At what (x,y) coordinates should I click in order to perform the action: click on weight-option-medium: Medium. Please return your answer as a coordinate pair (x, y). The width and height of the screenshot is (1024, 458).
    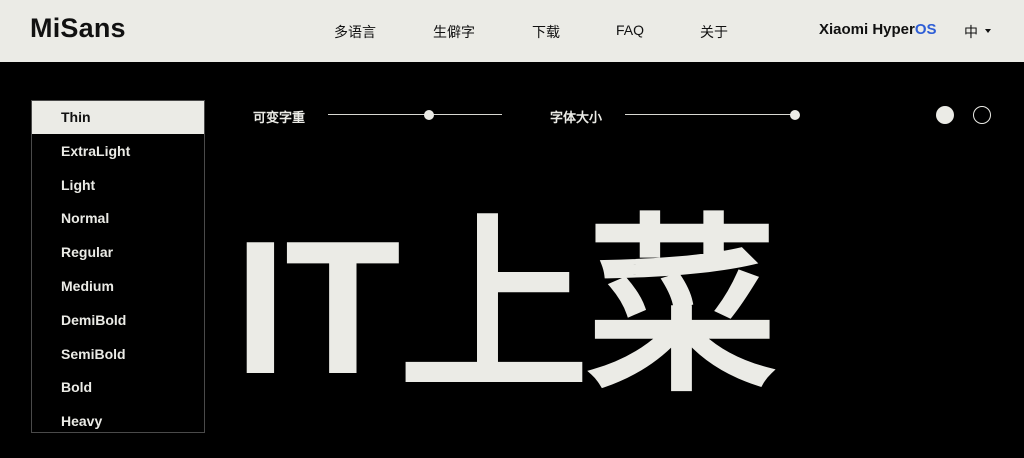
    Looking at the image, I should click on (118, 286).